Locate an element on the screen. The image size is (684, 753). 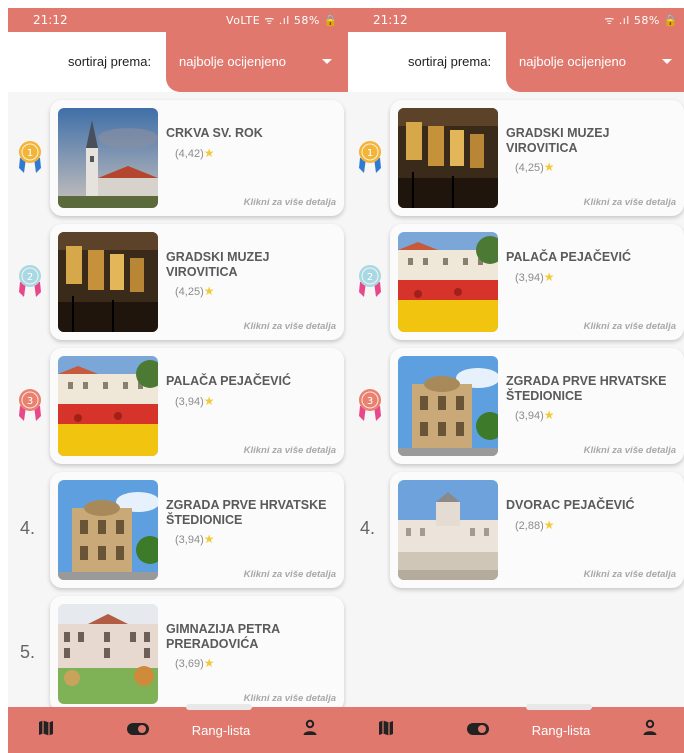
status-icons: VoLTE ᯤ .ıl 58% 🔒 is located at coordinates (282, 20).